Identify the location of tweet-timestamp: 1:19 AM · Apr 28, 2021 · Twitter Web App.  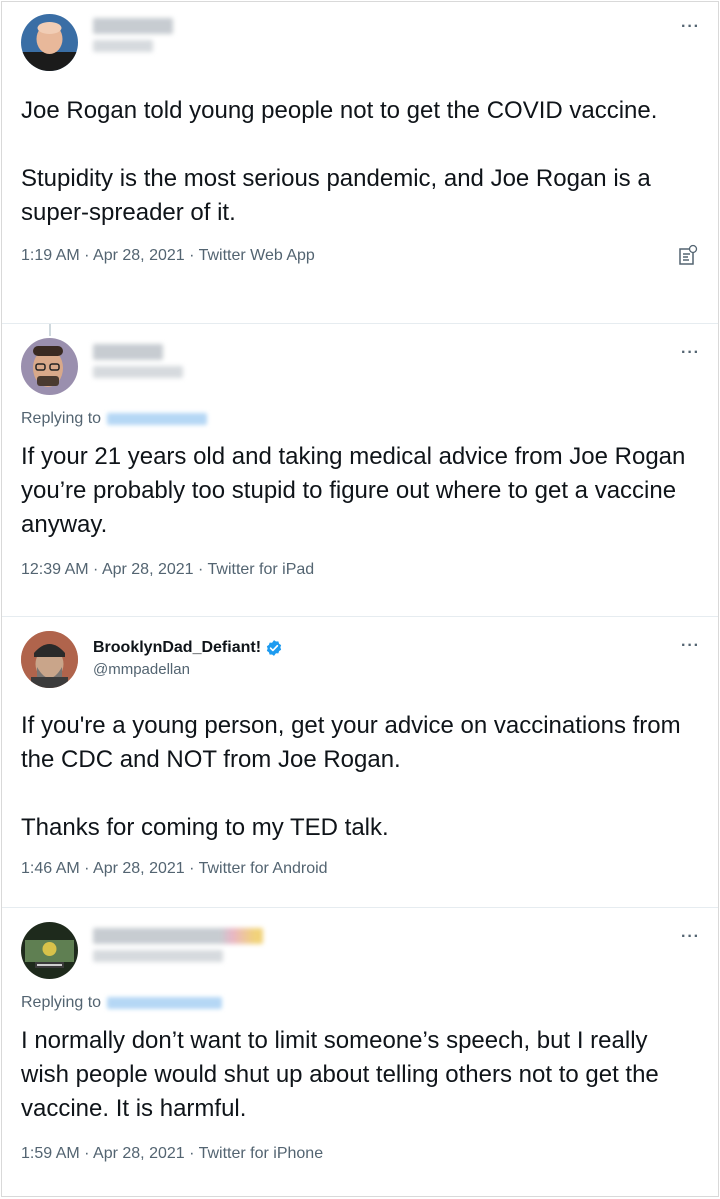
(168, 255).